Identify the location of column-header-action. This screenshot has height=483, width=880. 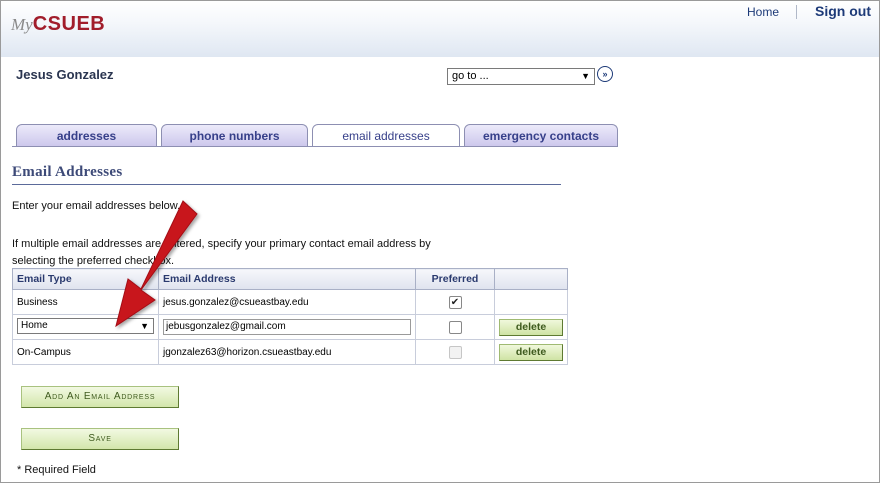
(531, 279).